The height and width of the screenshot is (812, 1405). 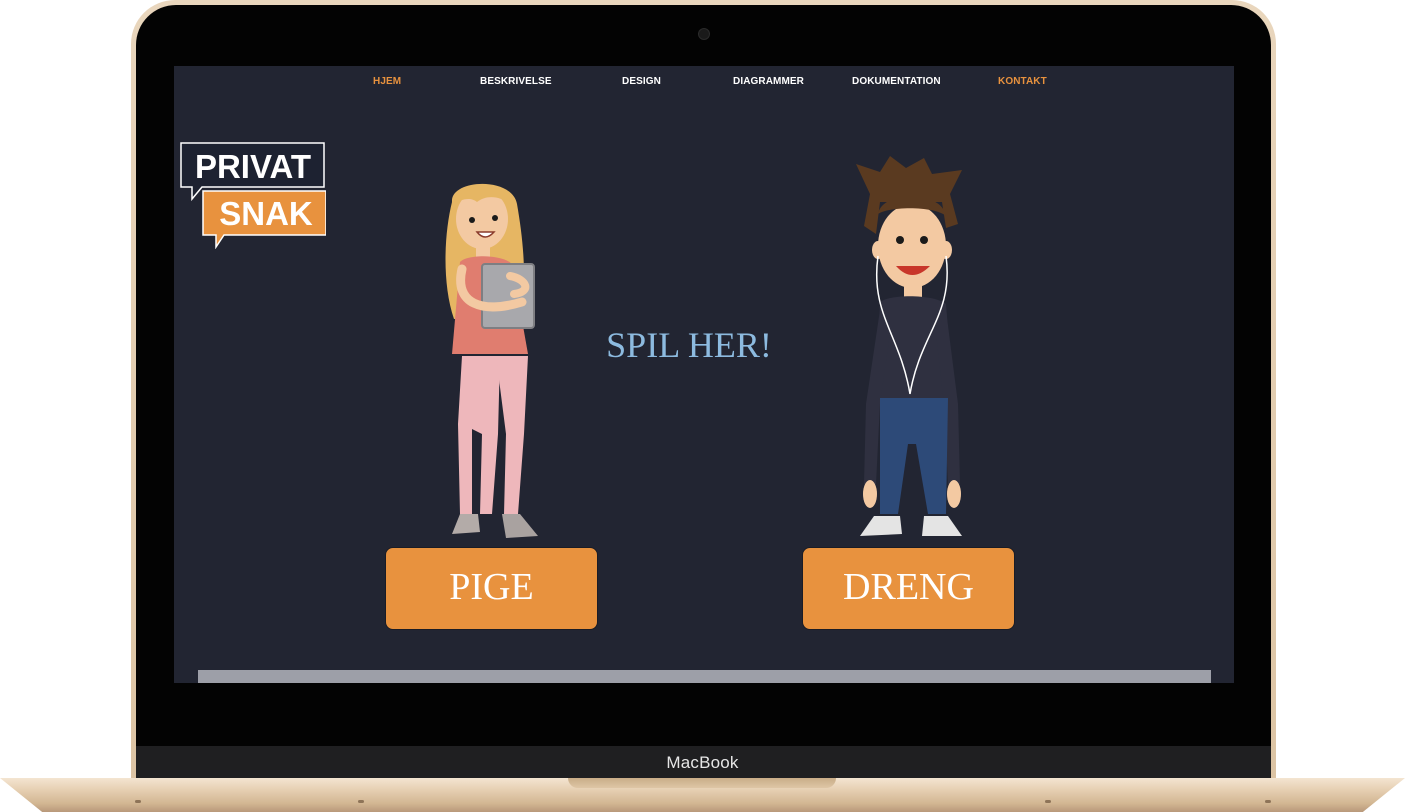 I want to click on nav-item-design: DESIGN, so click(x=641, y=81).